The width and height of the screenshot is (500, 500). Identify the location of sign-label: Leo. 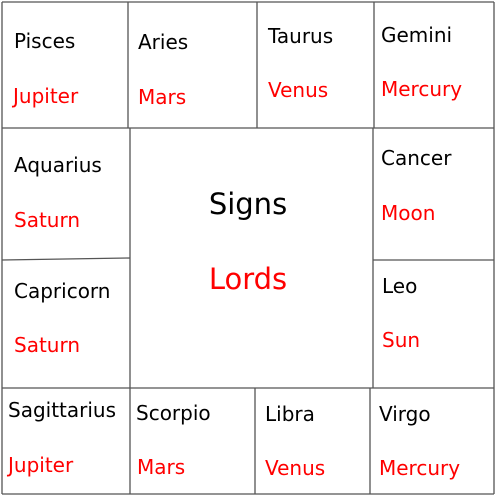
(400, 286).